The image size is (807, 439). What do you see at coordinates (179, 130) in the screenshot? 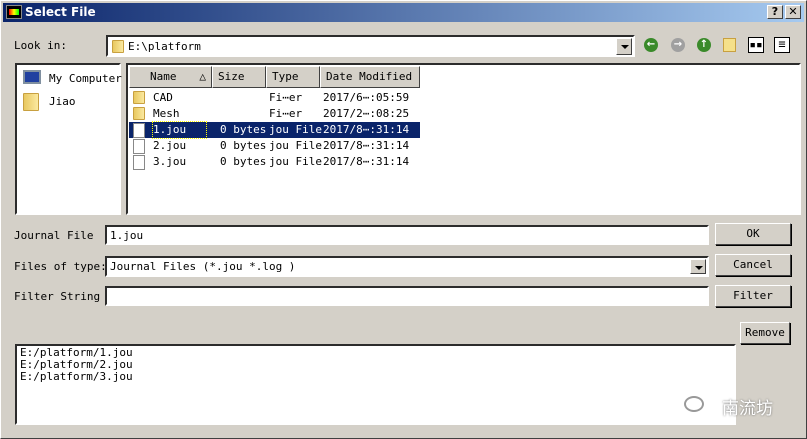
I see `file-name: 1.jou` at bounding box center [179, 130].